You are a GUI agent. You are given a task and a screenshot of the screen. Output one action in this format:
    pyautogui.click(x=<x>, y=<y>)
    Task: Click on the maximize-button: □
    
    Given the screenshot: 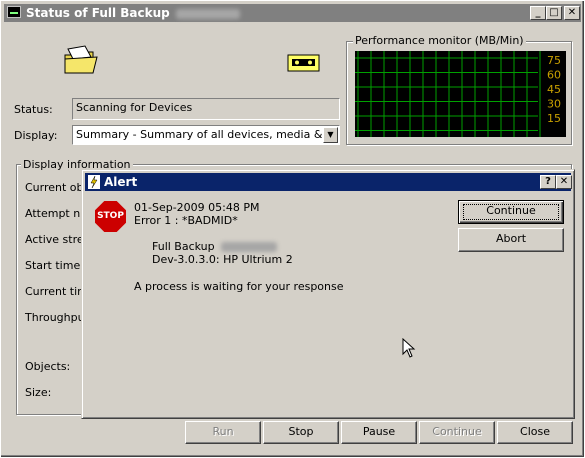 What is the action you would take?
    pyautogui.click(x=554, y=13)
    